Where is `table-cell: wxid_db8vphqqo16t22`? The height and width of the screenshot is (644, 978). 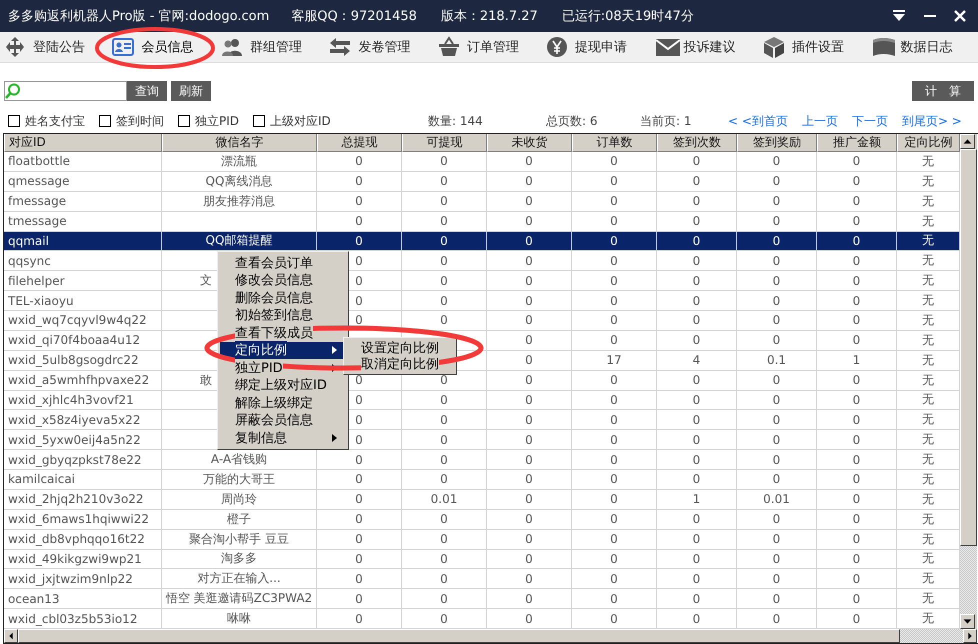 table-cell: wxid_db8vphqqo16t22 is located at coordinates (83, 540).